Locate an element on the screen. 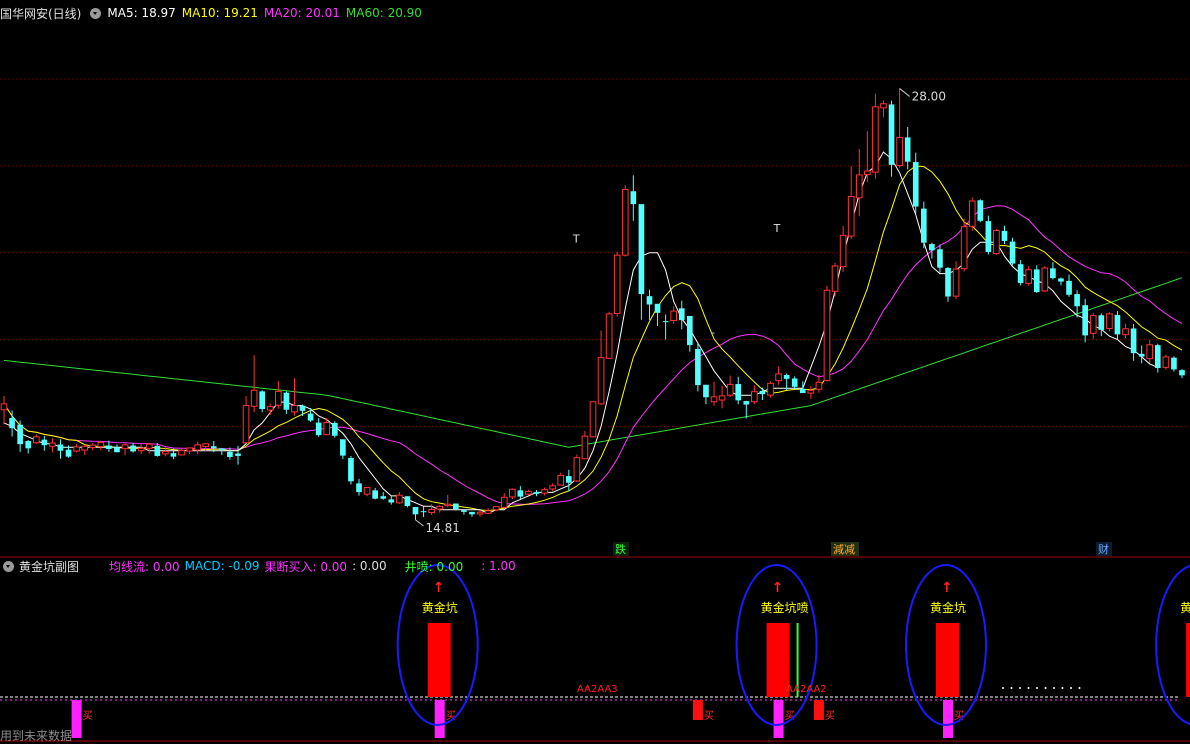 Image resolution: width=1190 pixels, height=744 pixels. ma20-label: MA20: 20.01 is located at coordinates (301, 13).